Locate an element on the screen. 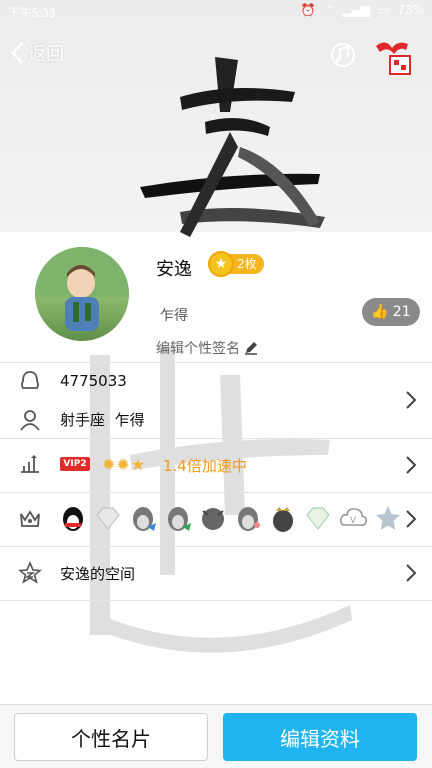 This screenshot has height=768, width=432. avatar is located at coordinates (82, 294).